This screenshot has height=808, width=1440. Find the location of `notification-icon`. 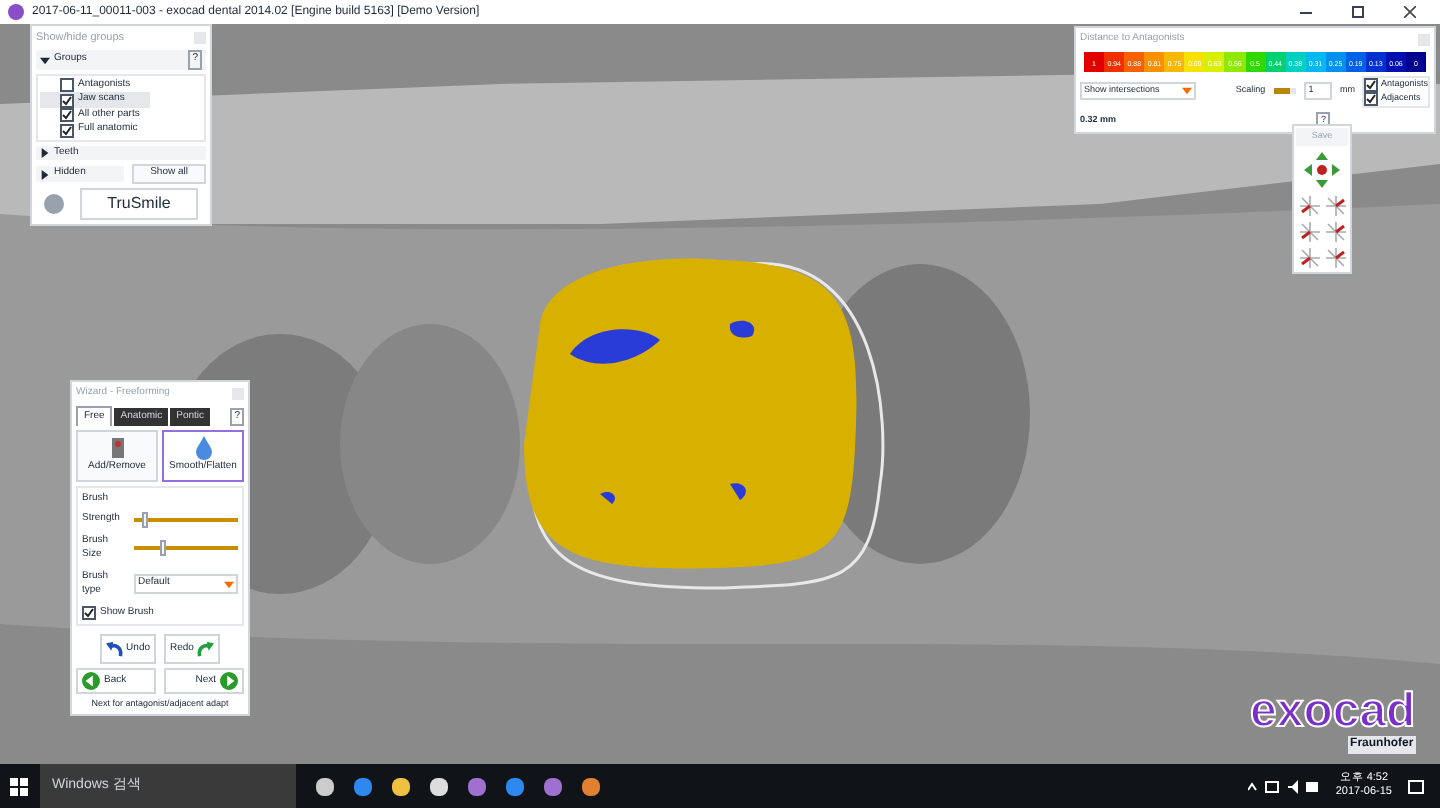

notification-icon is located at coordinates (1416, 786).